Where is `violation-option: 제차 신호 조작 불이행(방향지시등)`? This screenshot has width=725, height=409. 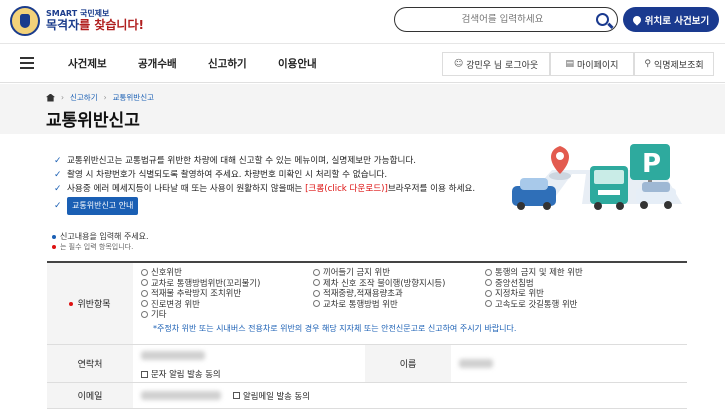
violation-option: 제차 신호 조작 불이행(방향지시등) is located at coordinates (399, 283).